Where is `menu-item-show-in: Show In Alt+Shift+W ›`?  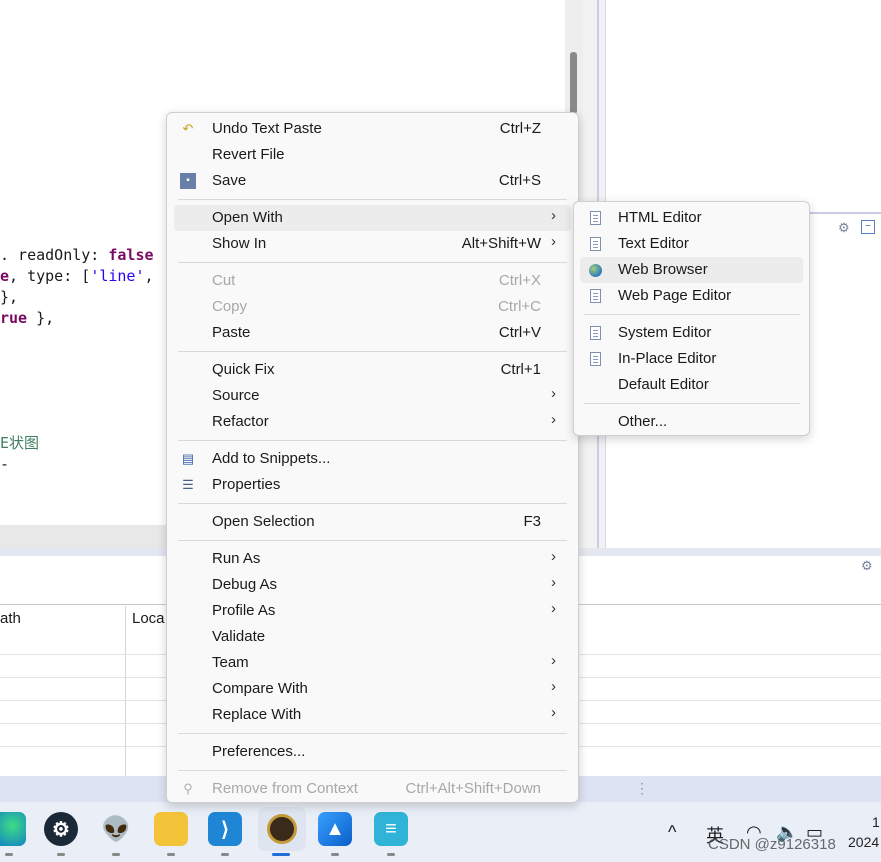
menu-item-show-in: Show In Alt+Shift+W › is located at coordinates (372, 244).